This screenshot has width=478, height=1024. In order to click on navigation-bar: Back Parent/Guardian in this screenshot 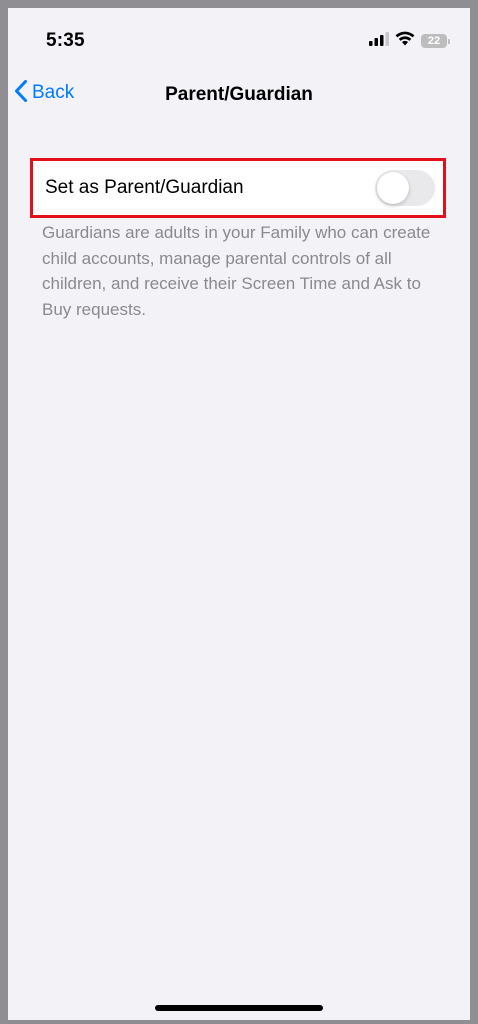, I will do `click(239, 94)`.